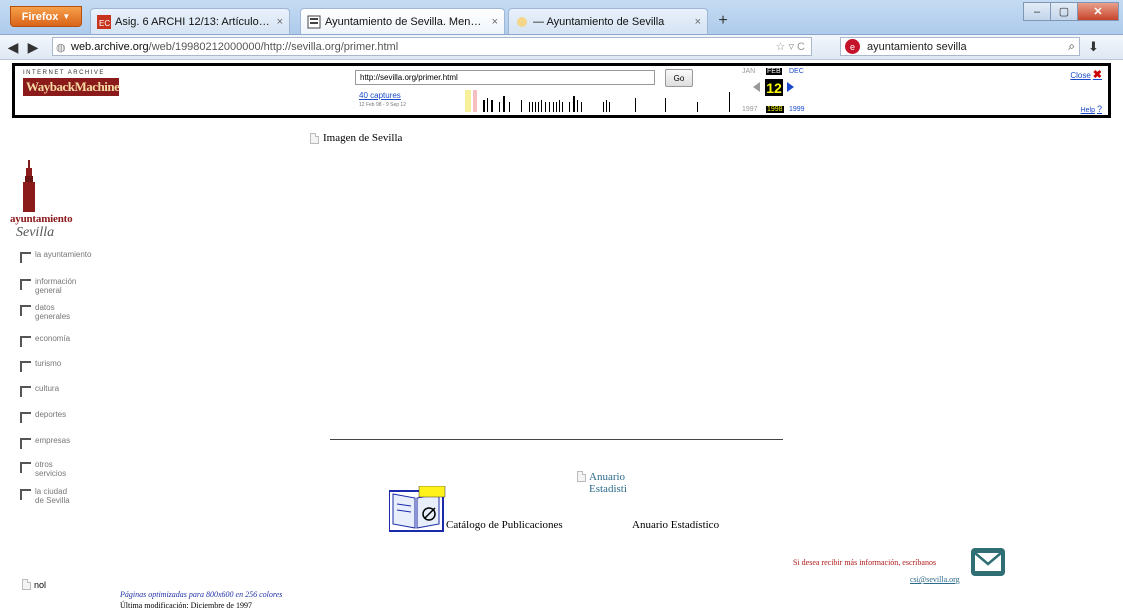  What do you see at coordinates (40, 584) in the screenshot?
I see `nol-alt-text: nol` at bounding box center [40, 584].